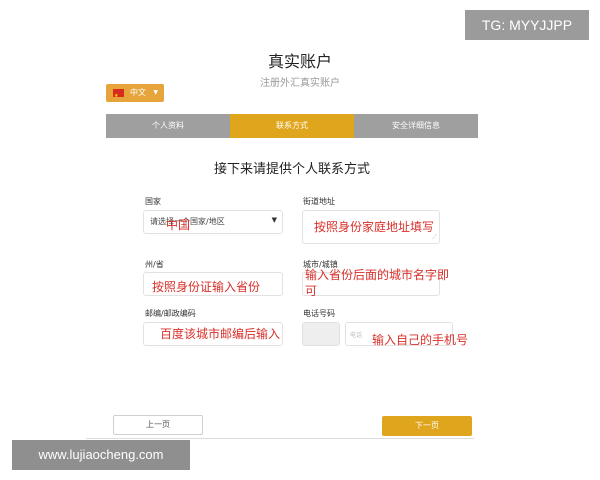  I want to click on language-selector: 中文 ▼, so click(135, 94).